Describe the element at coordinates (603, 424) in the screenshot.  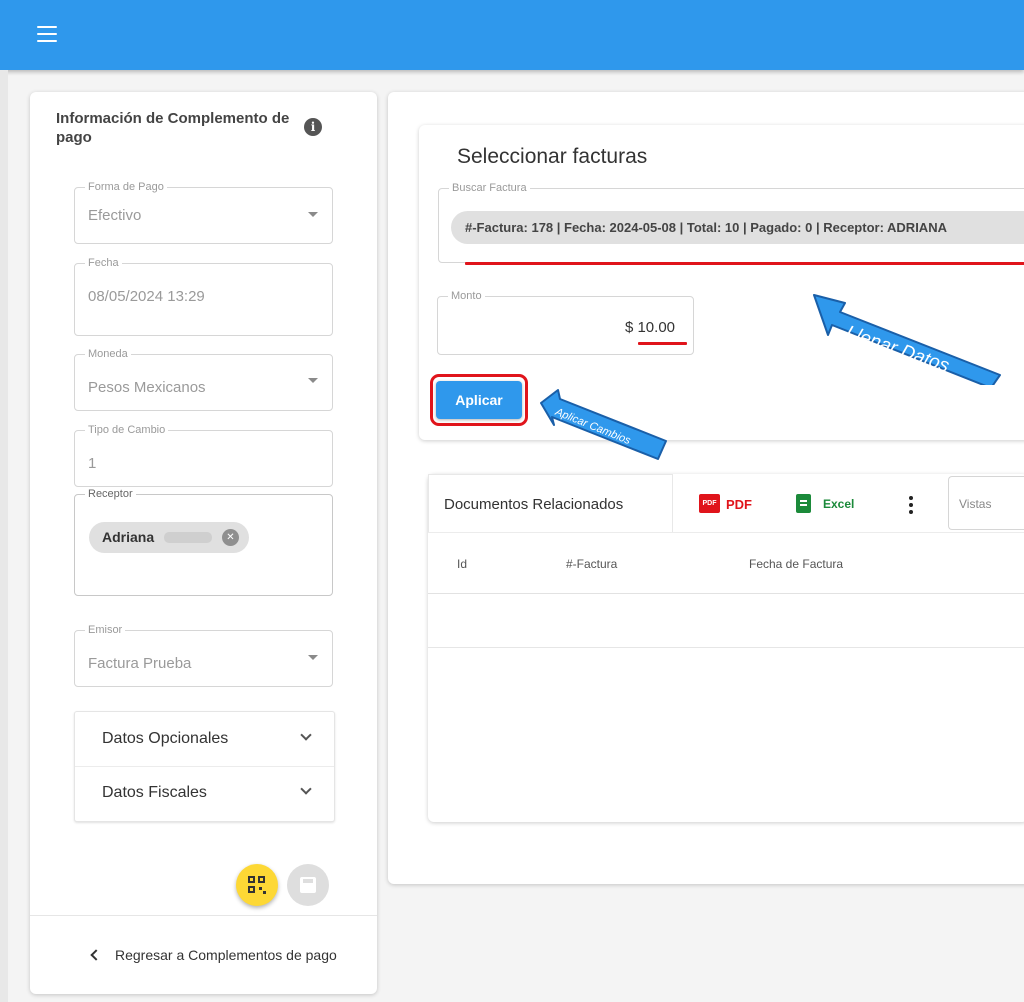
I see `aplicar-cambios-arrow-annotation: Aplicar Cambios` at that location.